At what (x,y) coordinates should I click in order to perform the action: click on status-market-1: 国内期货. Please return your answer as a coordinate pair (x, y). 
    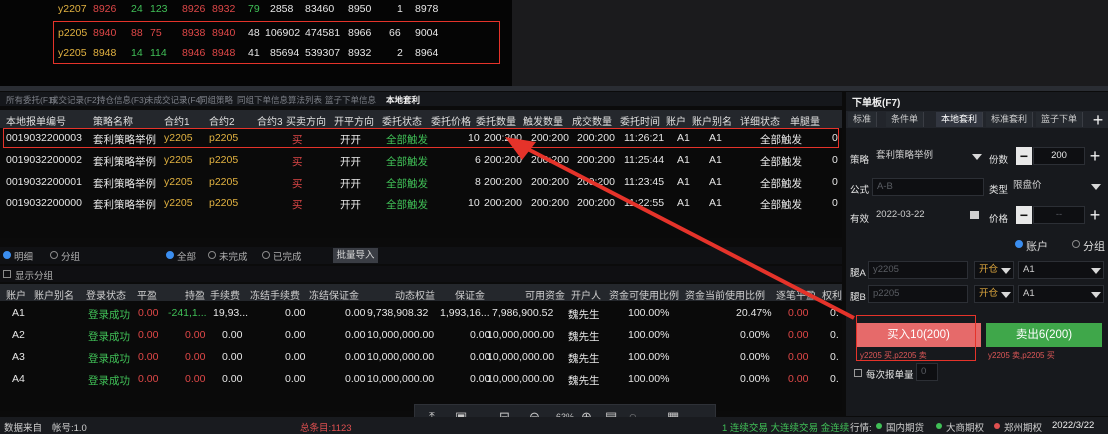
    Looking at the image, I should click on (905, 428).